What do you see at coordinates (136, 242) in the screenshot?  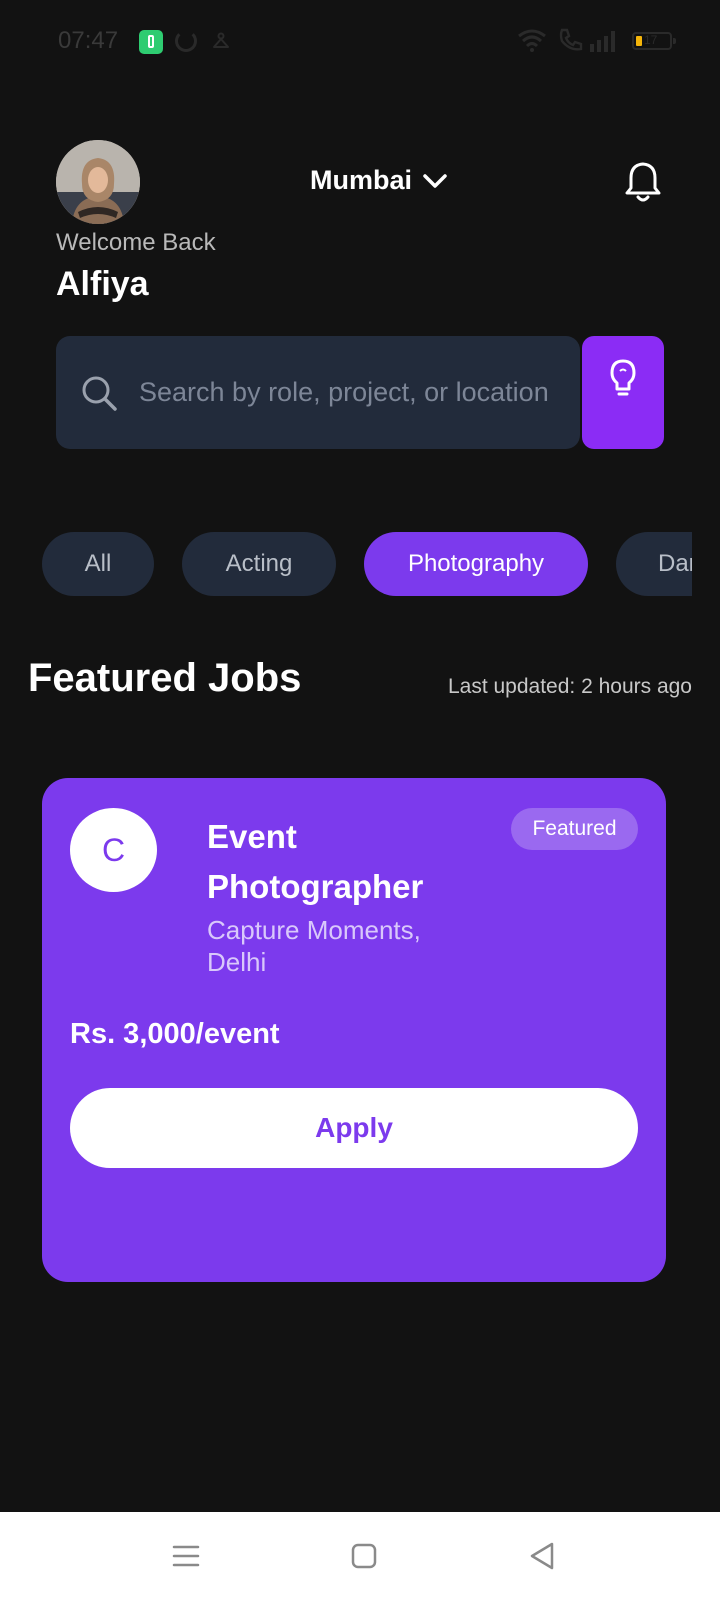 I see `welcome-text: Welcome Back` at bounding box center [136, 242].